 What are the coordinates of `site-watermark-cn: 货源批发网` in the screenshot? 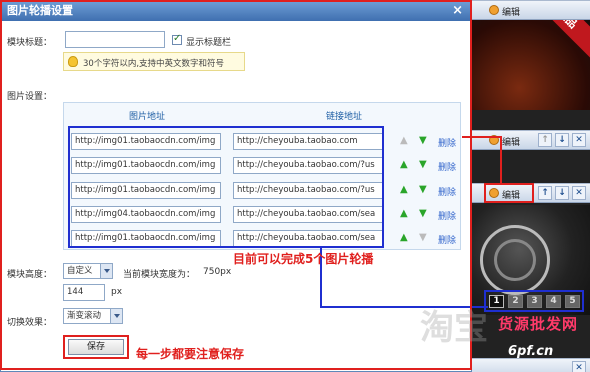 It's located at (538, 324).